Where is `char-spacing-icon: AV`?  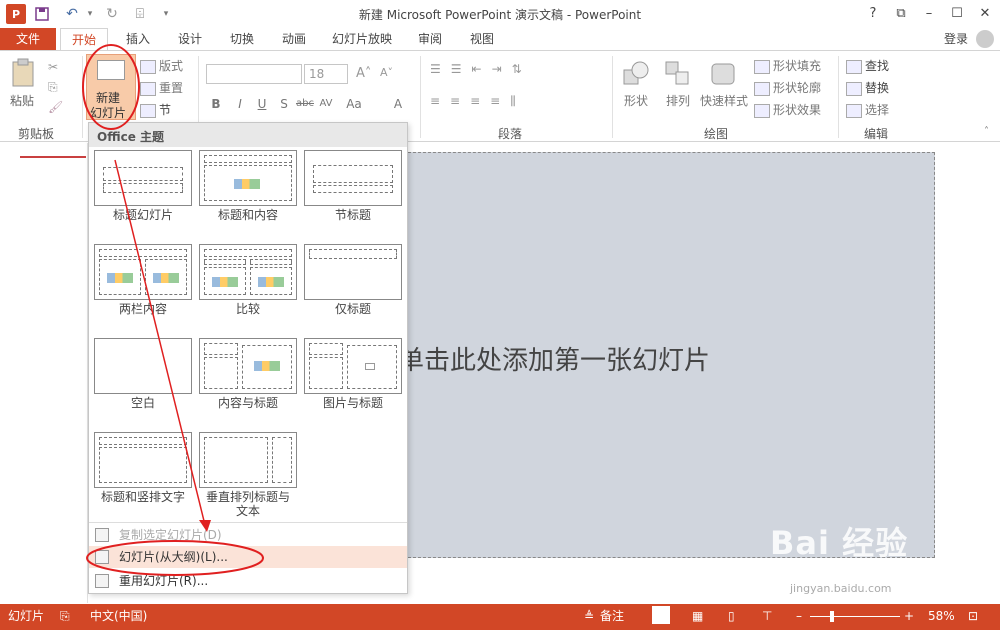
char-spacing-icon: AV is located at coordinates (326, 104).